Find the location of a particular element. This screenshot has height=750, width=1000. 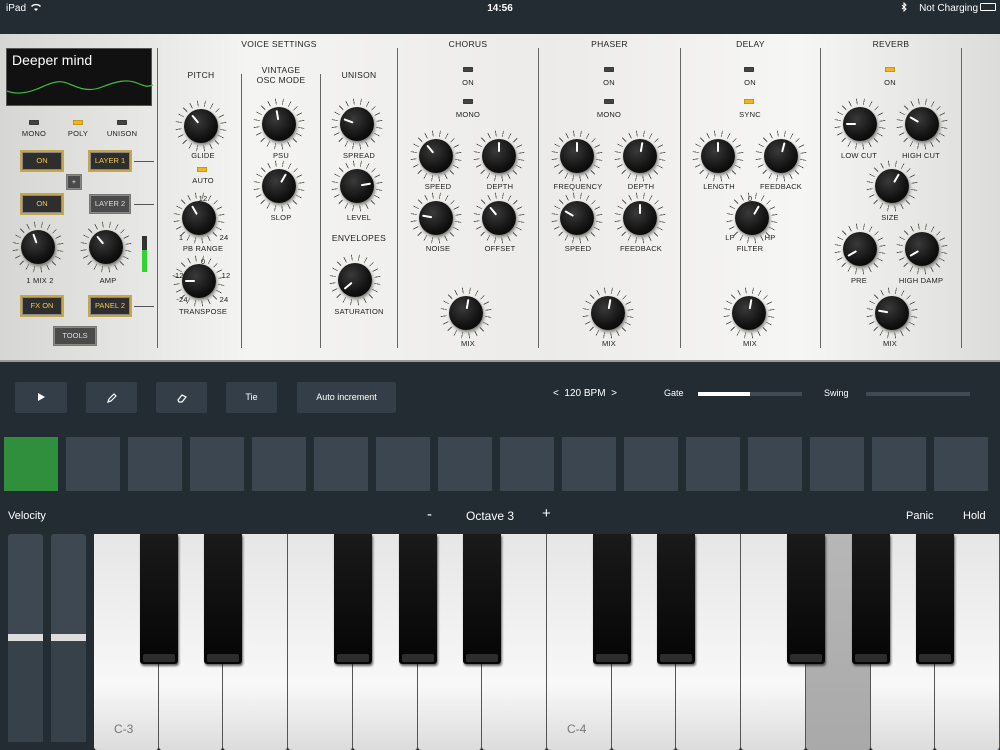

spread-label: SPREAD is located at coordinates (359, 155).